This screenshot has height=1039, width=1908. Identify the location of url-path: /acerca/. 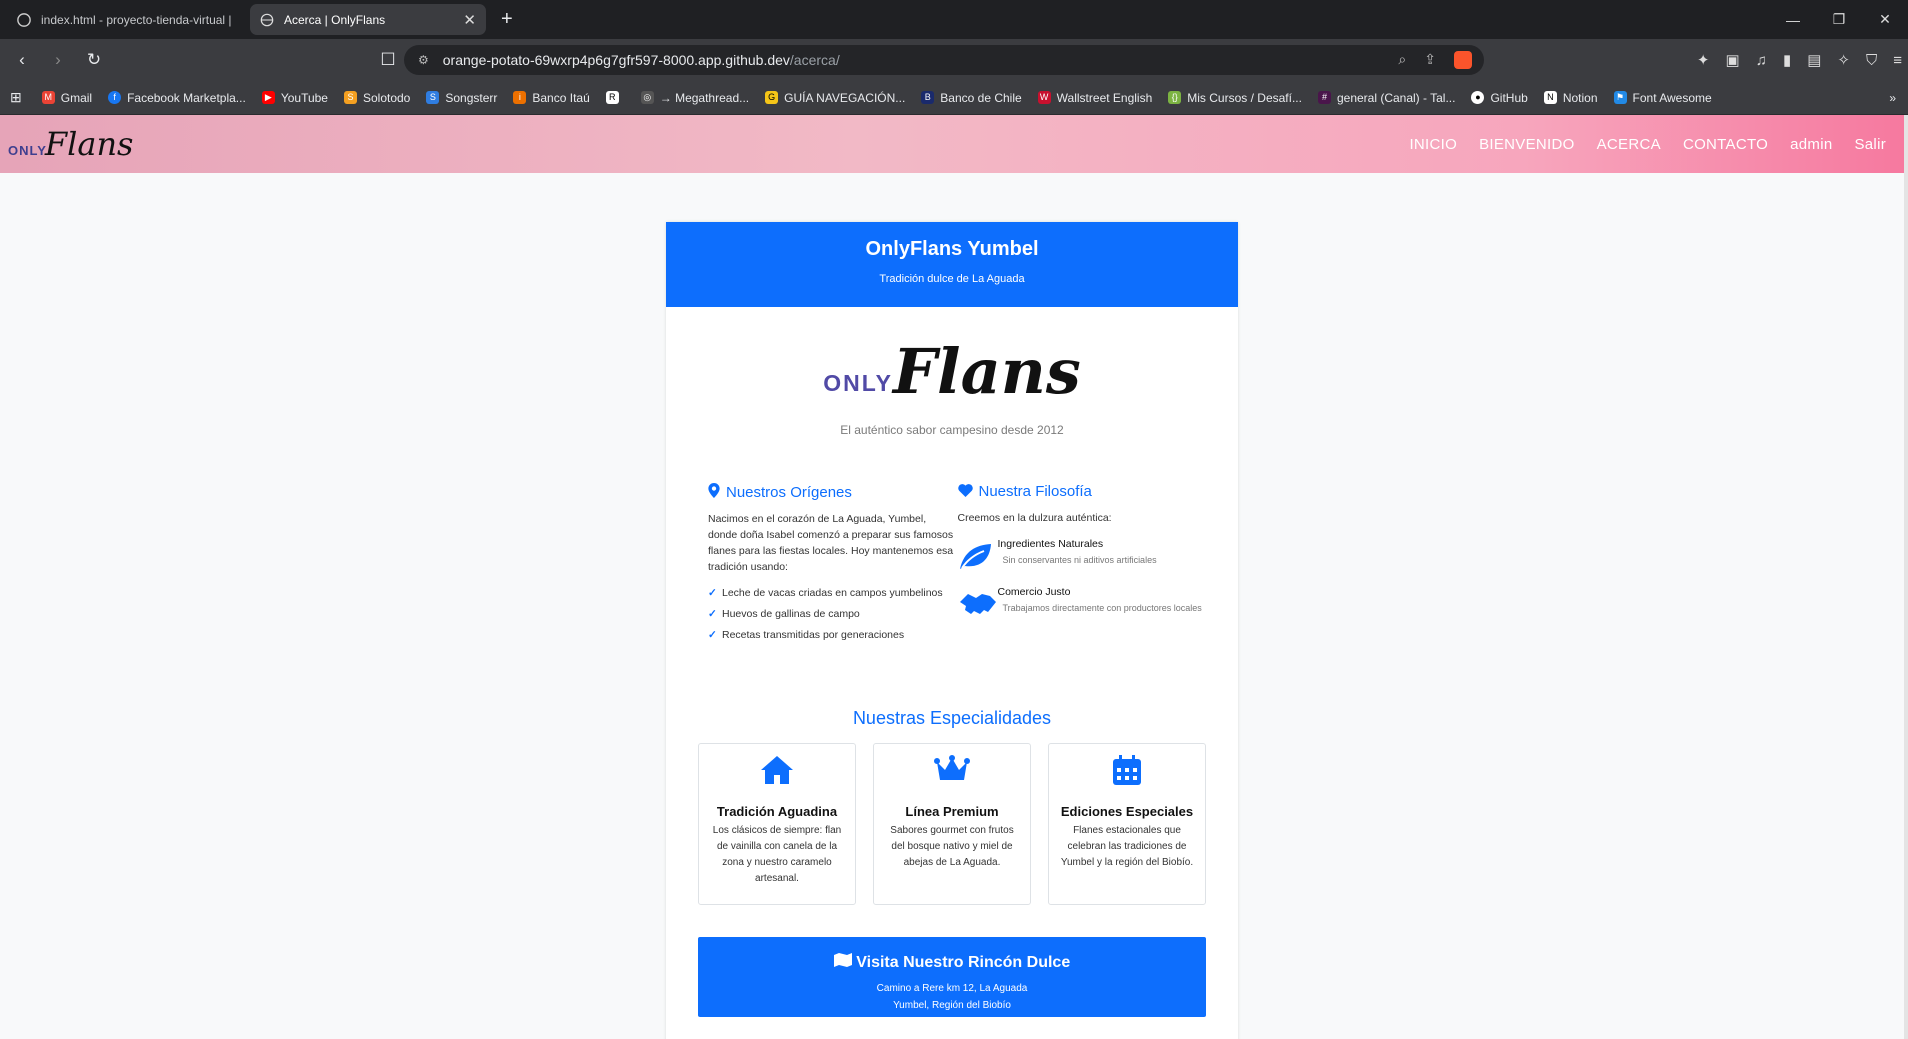
(814, 60).